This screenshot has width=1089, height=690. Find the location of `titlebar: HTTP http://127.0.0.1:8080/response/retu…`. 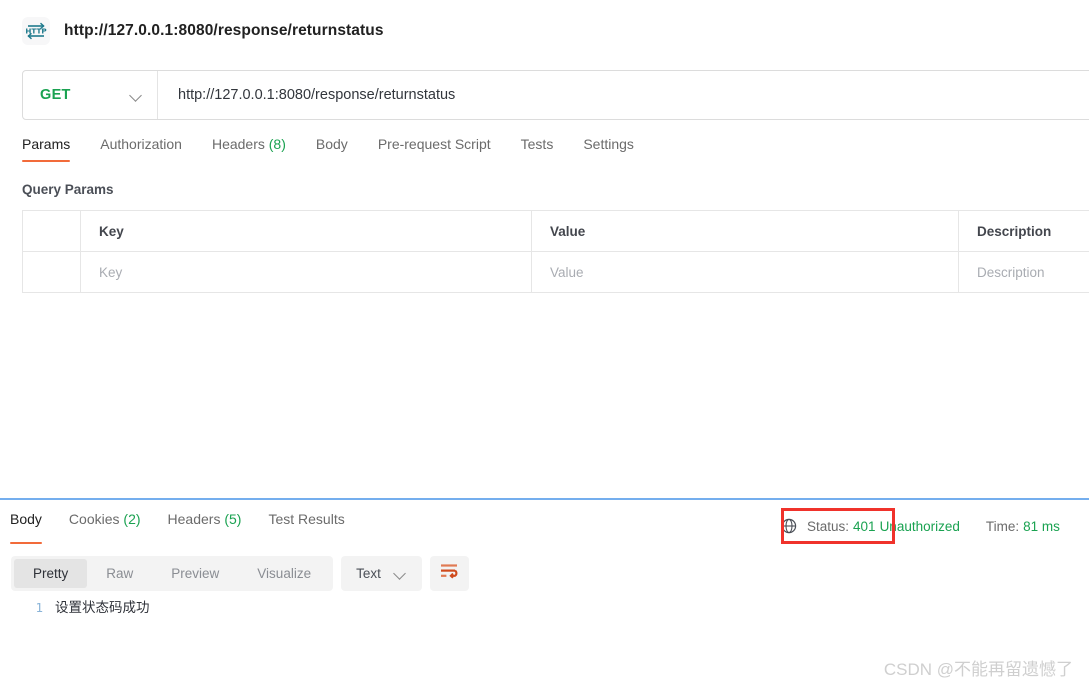

titlebar: HTTP http://127.0.0.1:8080/response/retu… is located at coordinates (544, 30).